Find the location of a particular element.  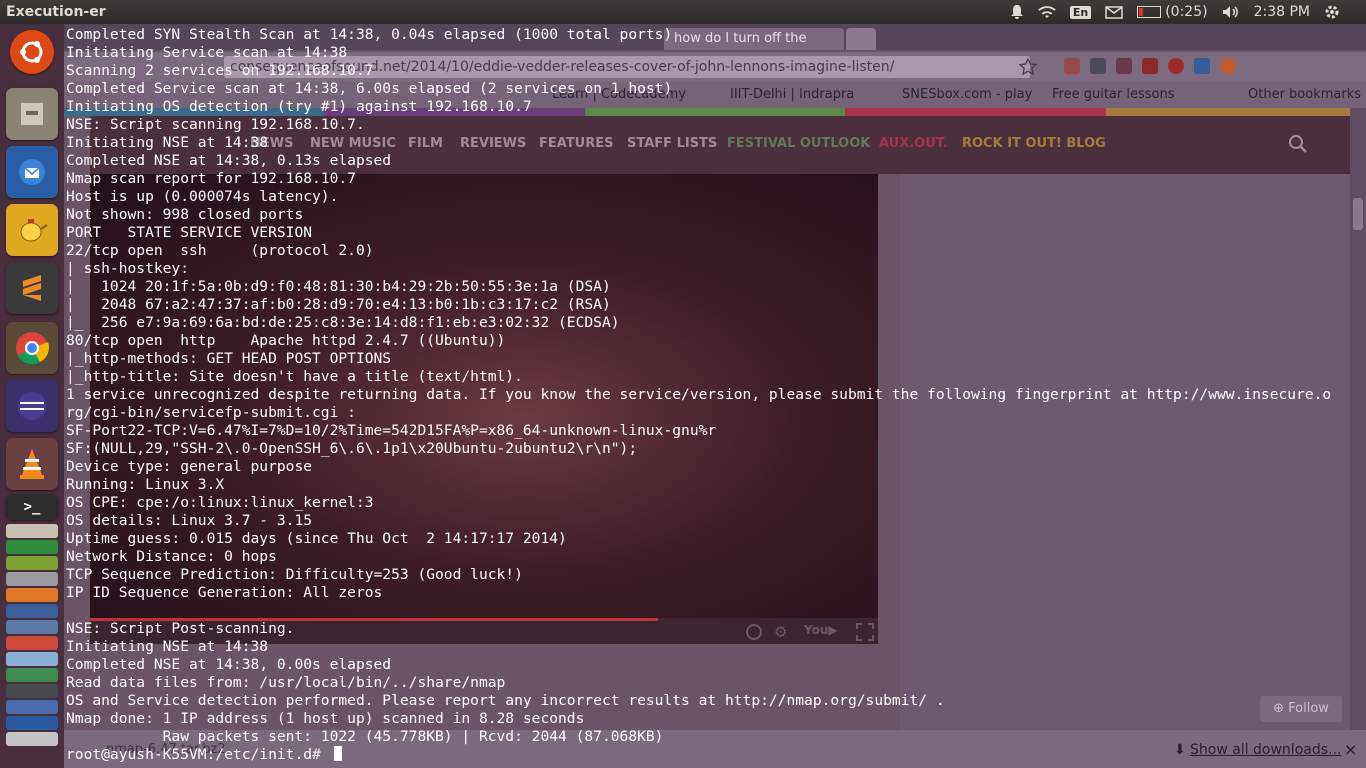

window-title: Execution-er is located at coordinates (56, 12).